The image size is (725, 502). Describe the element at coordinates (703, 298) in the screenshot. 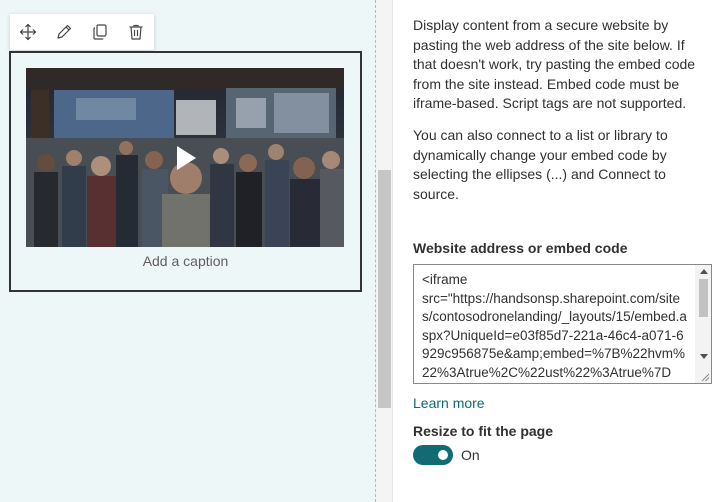

I see `embed-code-scrollbar-thumb` at that location.